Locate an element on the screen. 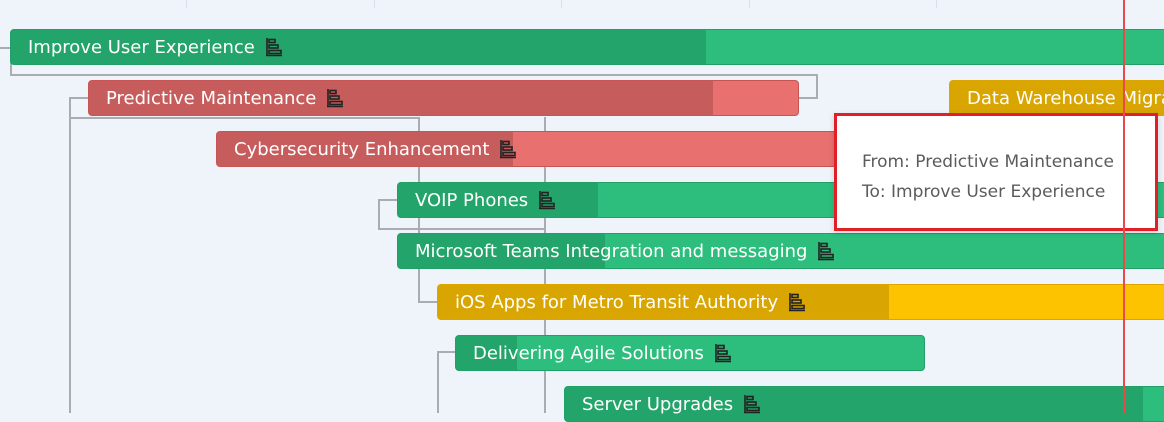 The image size is (1164, 422). task-label: Data Warehouse Migra is located at coordinates (1065, 98).